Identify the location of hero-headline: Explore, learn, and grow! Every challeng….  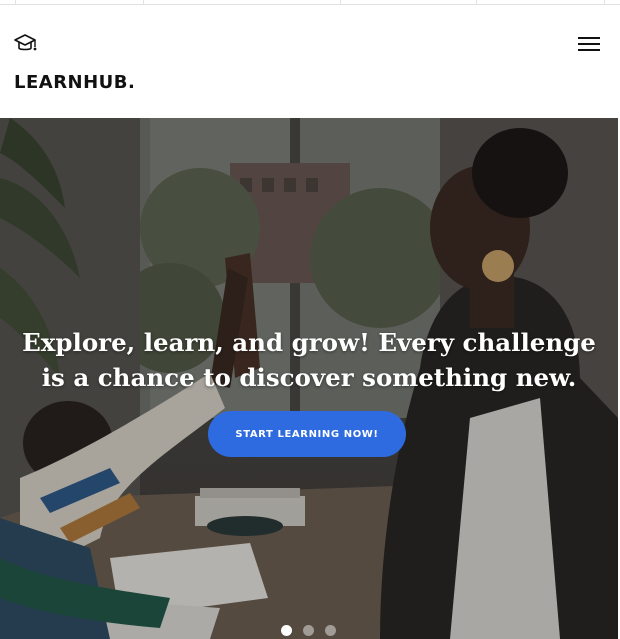
(309, 360).